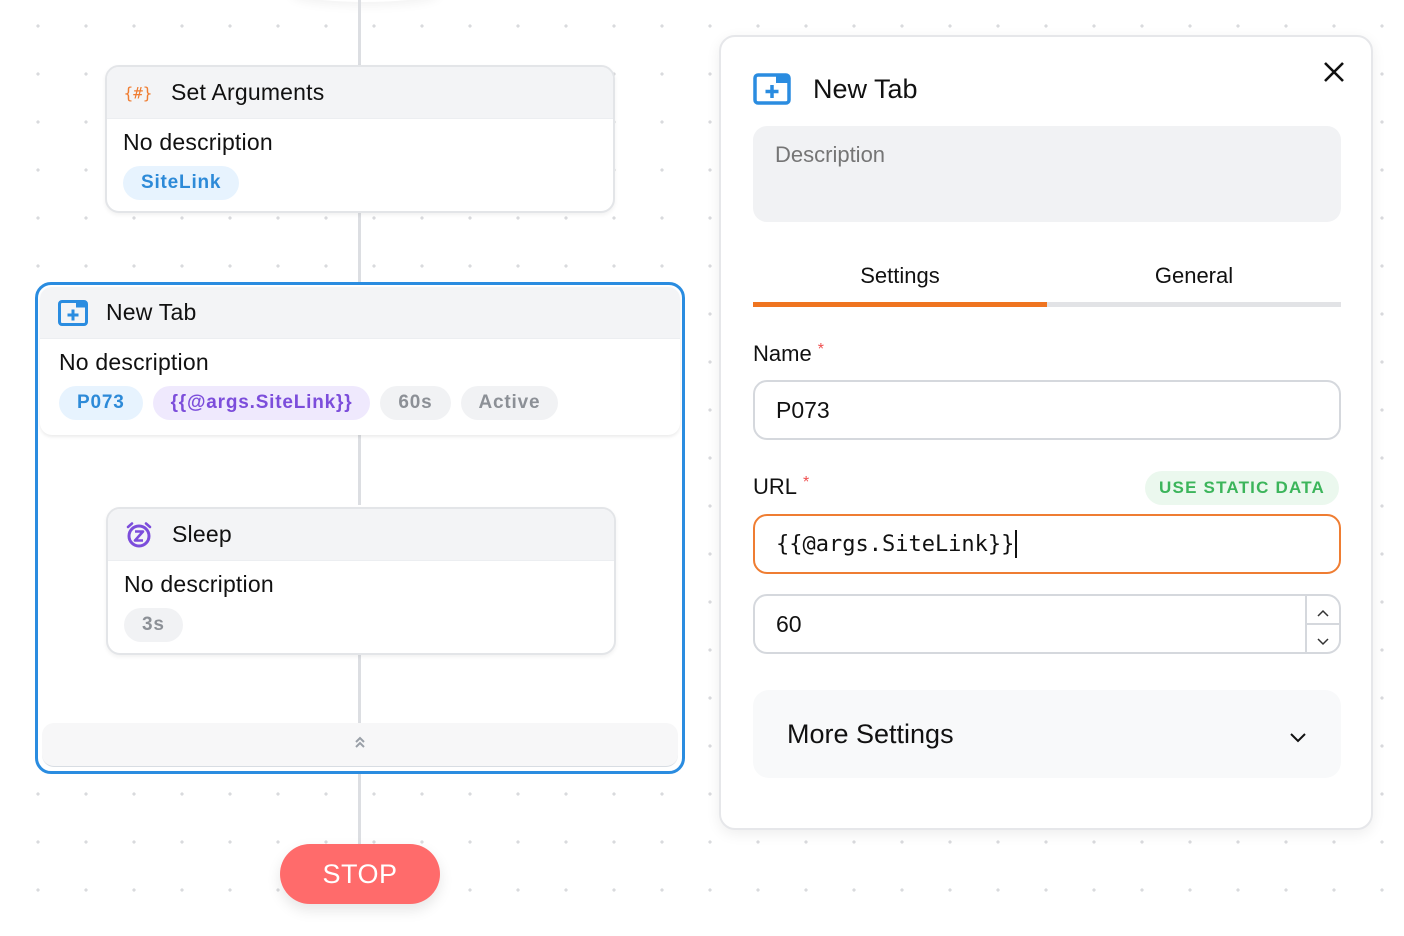 Image resolution: width=1404 pixels, height=936 pixels. What do you see at coordinates (1047, 544) in the screenshot?
I see `url-input: {{@args.SiteLink}}` at bounding box center [1047, 544].